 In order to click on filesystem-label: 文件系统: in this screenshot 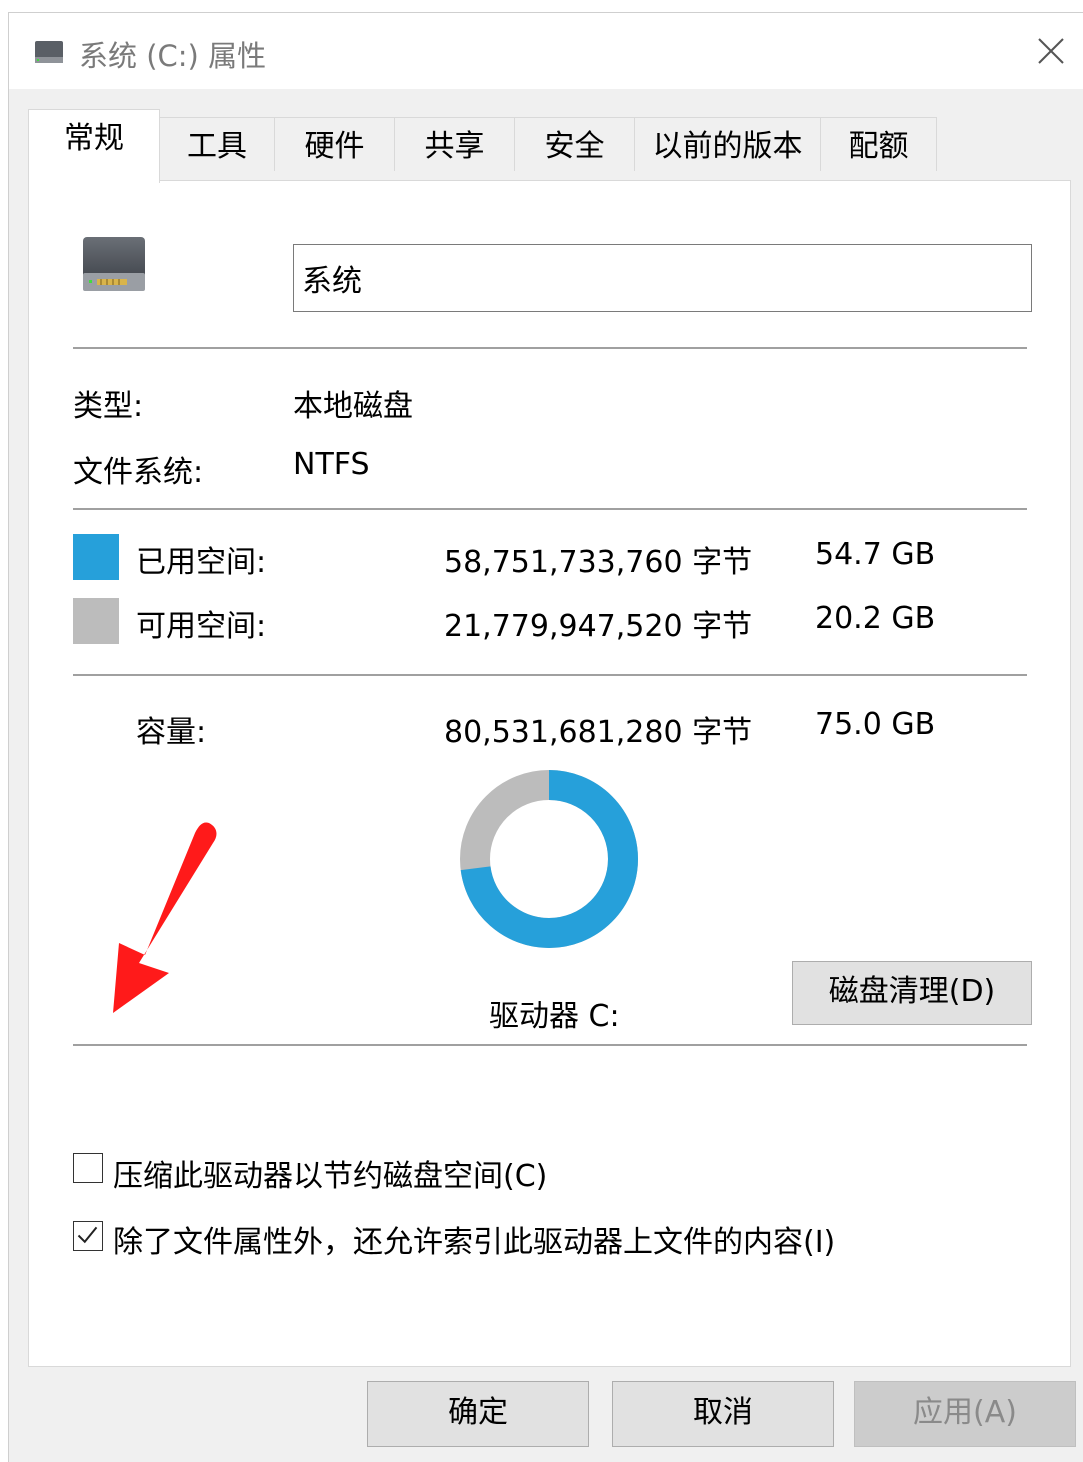, I will do `click(138, 472)`.